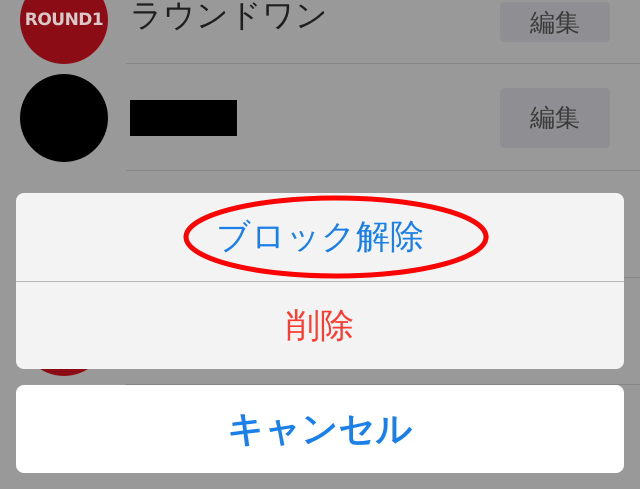 The image size is (640, 489). What do you see at coordinates (229, 18) in the screenshot?
I see `contact-name: ラウンドワン` at bounding box center [229, 18].